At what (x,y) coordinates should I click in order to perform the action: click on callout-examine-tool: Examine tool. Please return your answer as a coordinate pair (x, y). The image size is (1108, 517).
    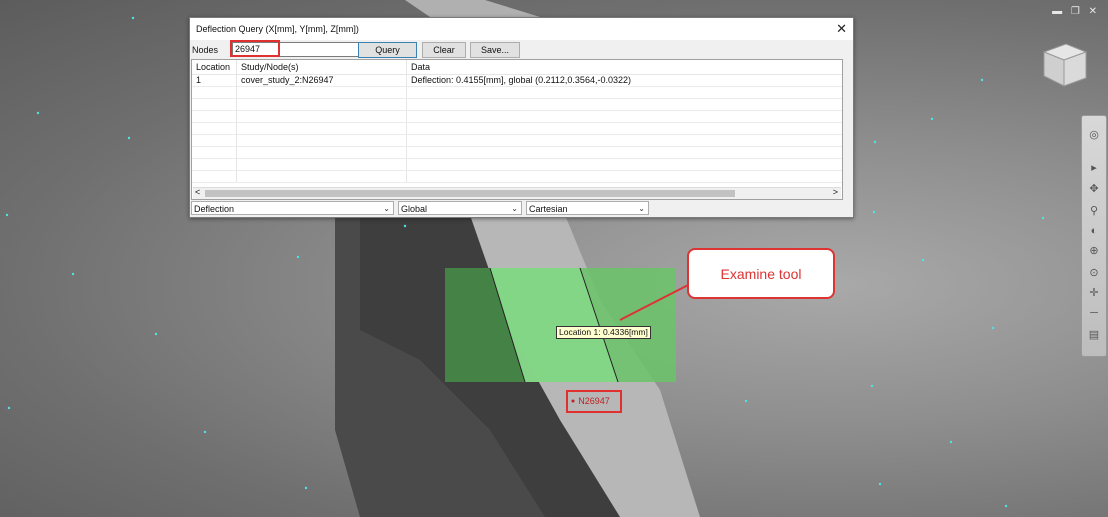
    Looking at the image, I should click on (761, 273).